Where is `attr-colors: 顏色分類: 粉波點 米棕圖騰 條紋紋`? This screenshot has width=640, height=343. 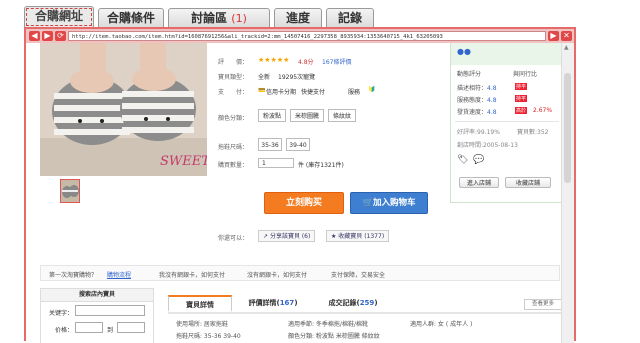
attr-colors: 顏色分類: 粉波點 米棕圖騰 條紋紋 is located at coordinates (334, 336).